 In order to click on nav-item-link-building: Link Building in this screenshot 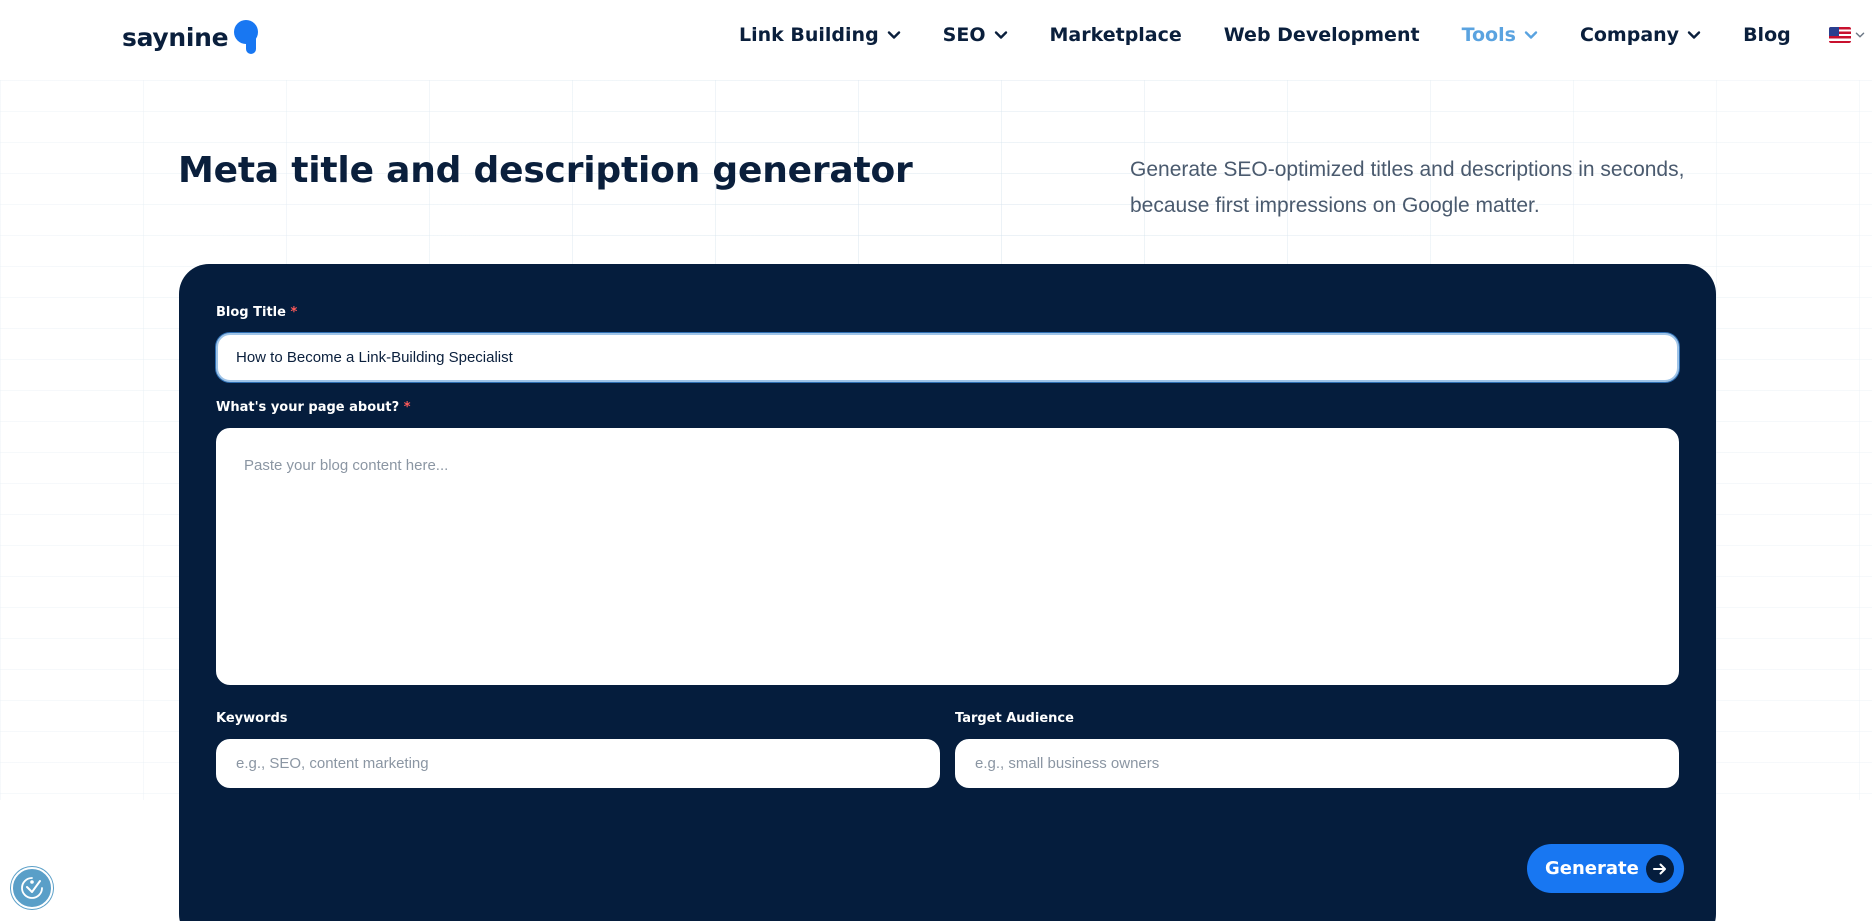, I will do `click(820, 35)`.